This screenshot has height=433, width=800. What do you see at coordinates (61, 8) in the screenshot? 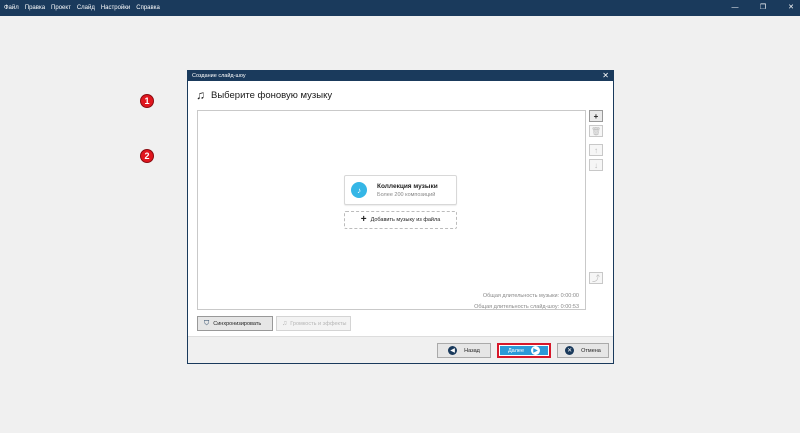
I see `menu-project: Проект` at bounding box center [61, 8].